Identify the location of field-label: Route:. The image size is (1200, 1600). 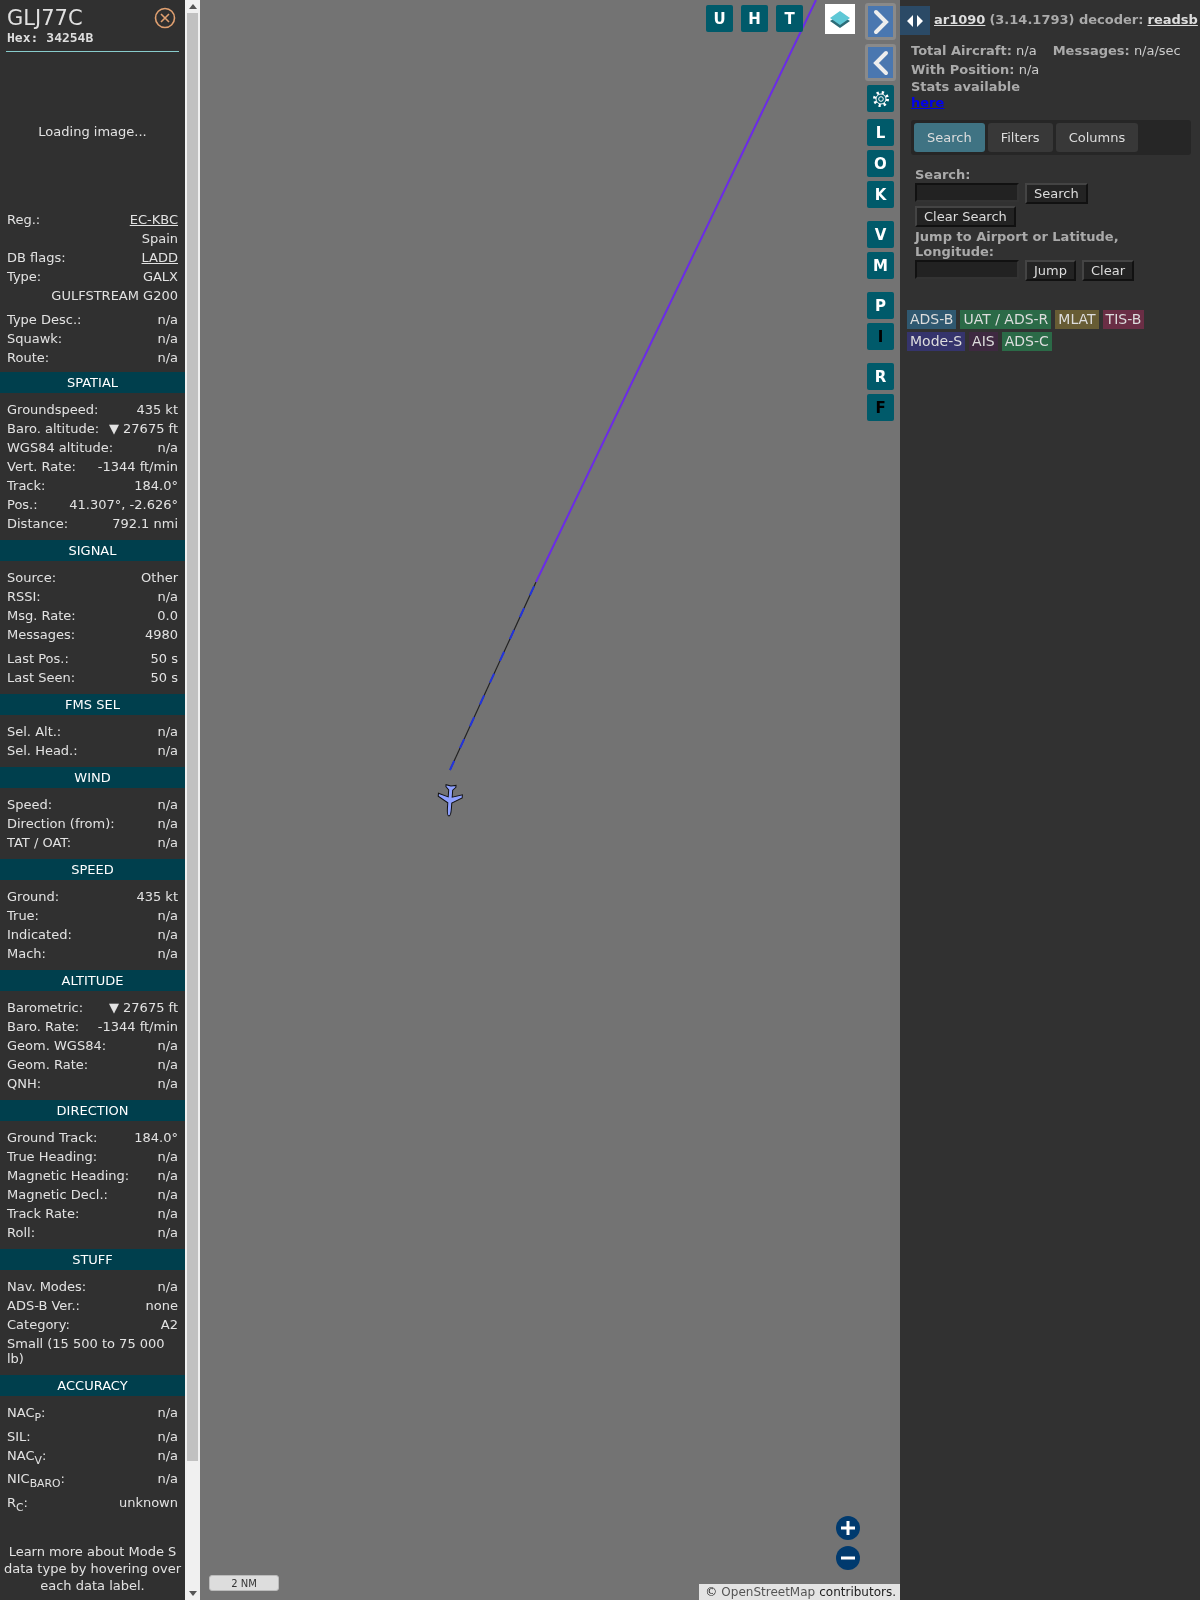
(28, 358).